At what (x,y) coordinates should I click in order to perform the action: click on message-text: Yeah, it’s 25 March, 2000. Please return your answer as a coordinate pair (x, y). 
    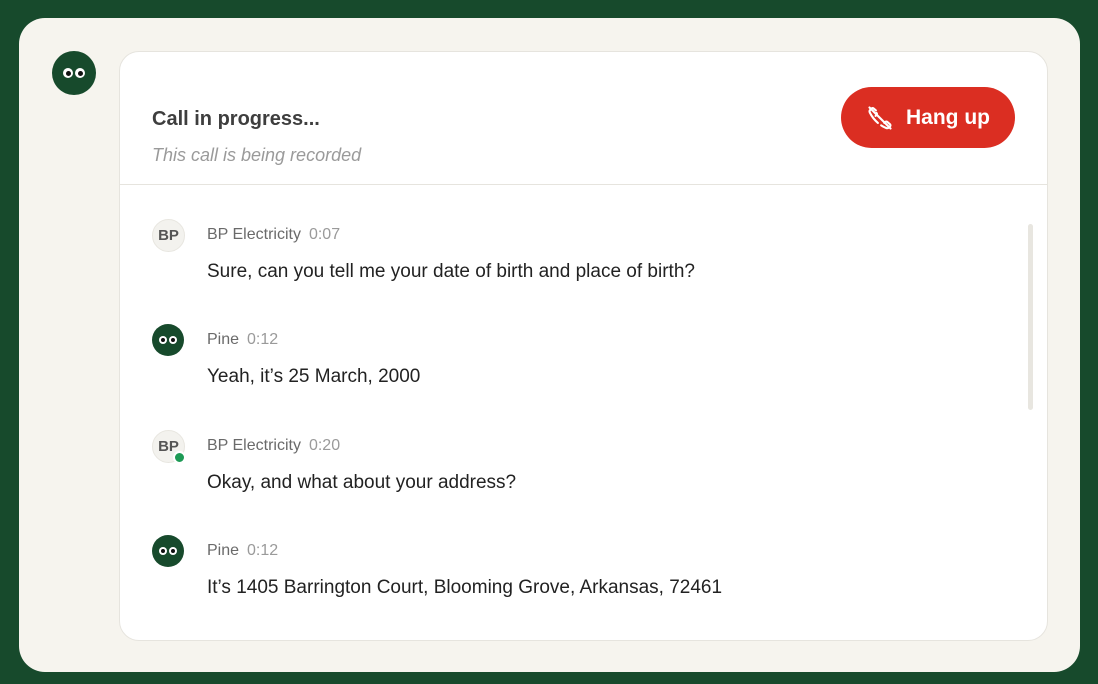
    Looking at the image, I should click on (314, 376).